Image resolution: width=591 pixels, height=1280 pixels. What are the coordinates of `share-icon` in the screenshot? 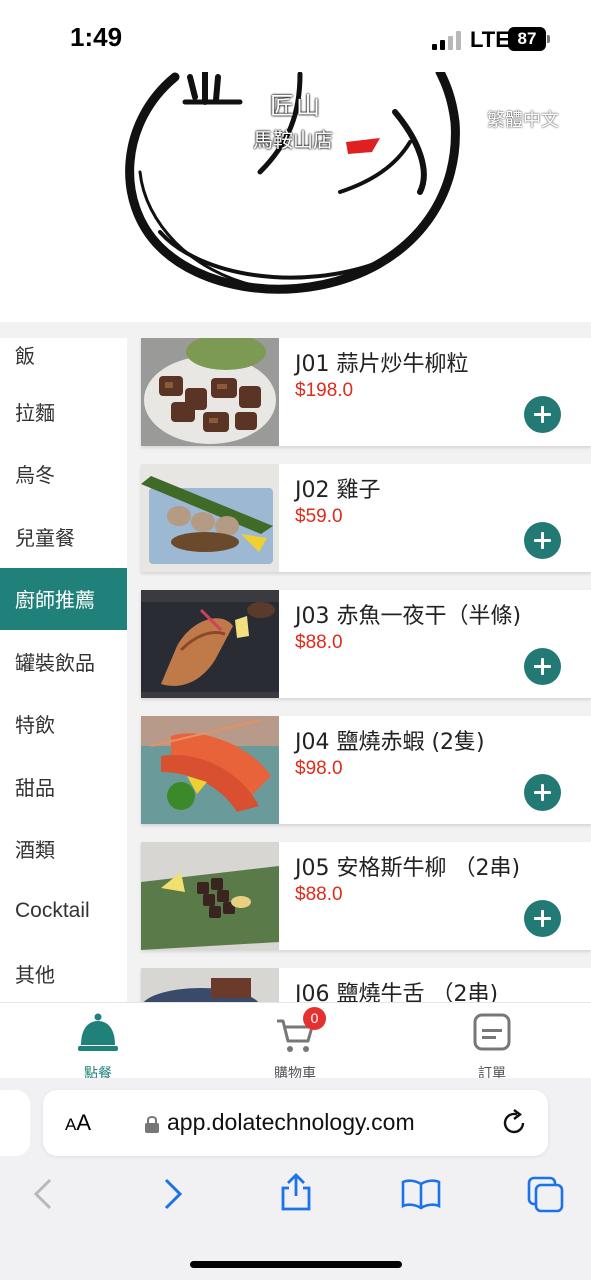 It's located at (296, 1192).